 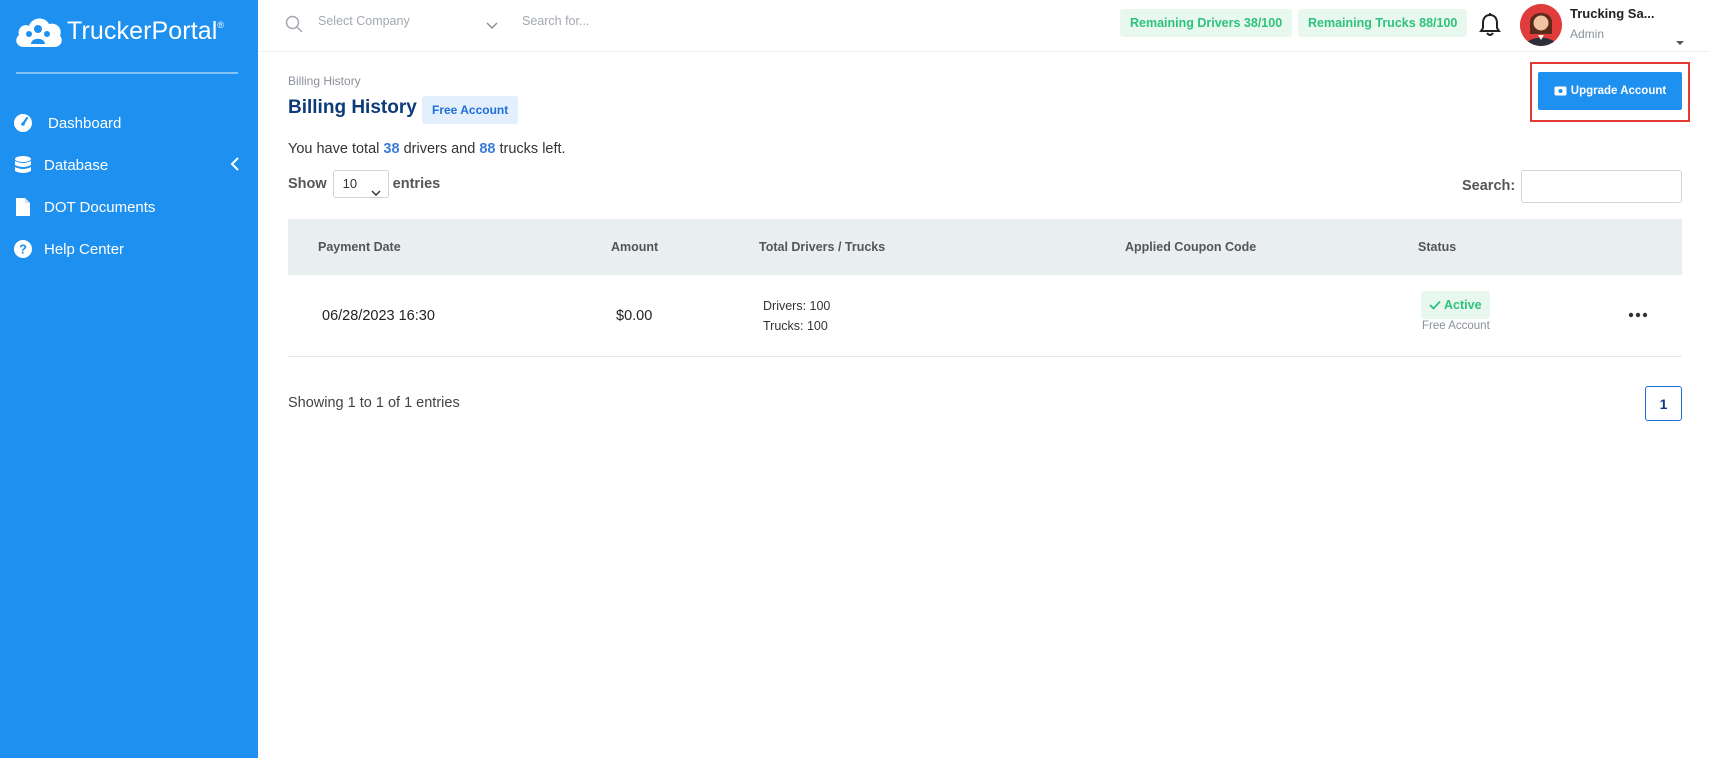 I want to click on cloud-people-icon, so click(x=39, y=32).